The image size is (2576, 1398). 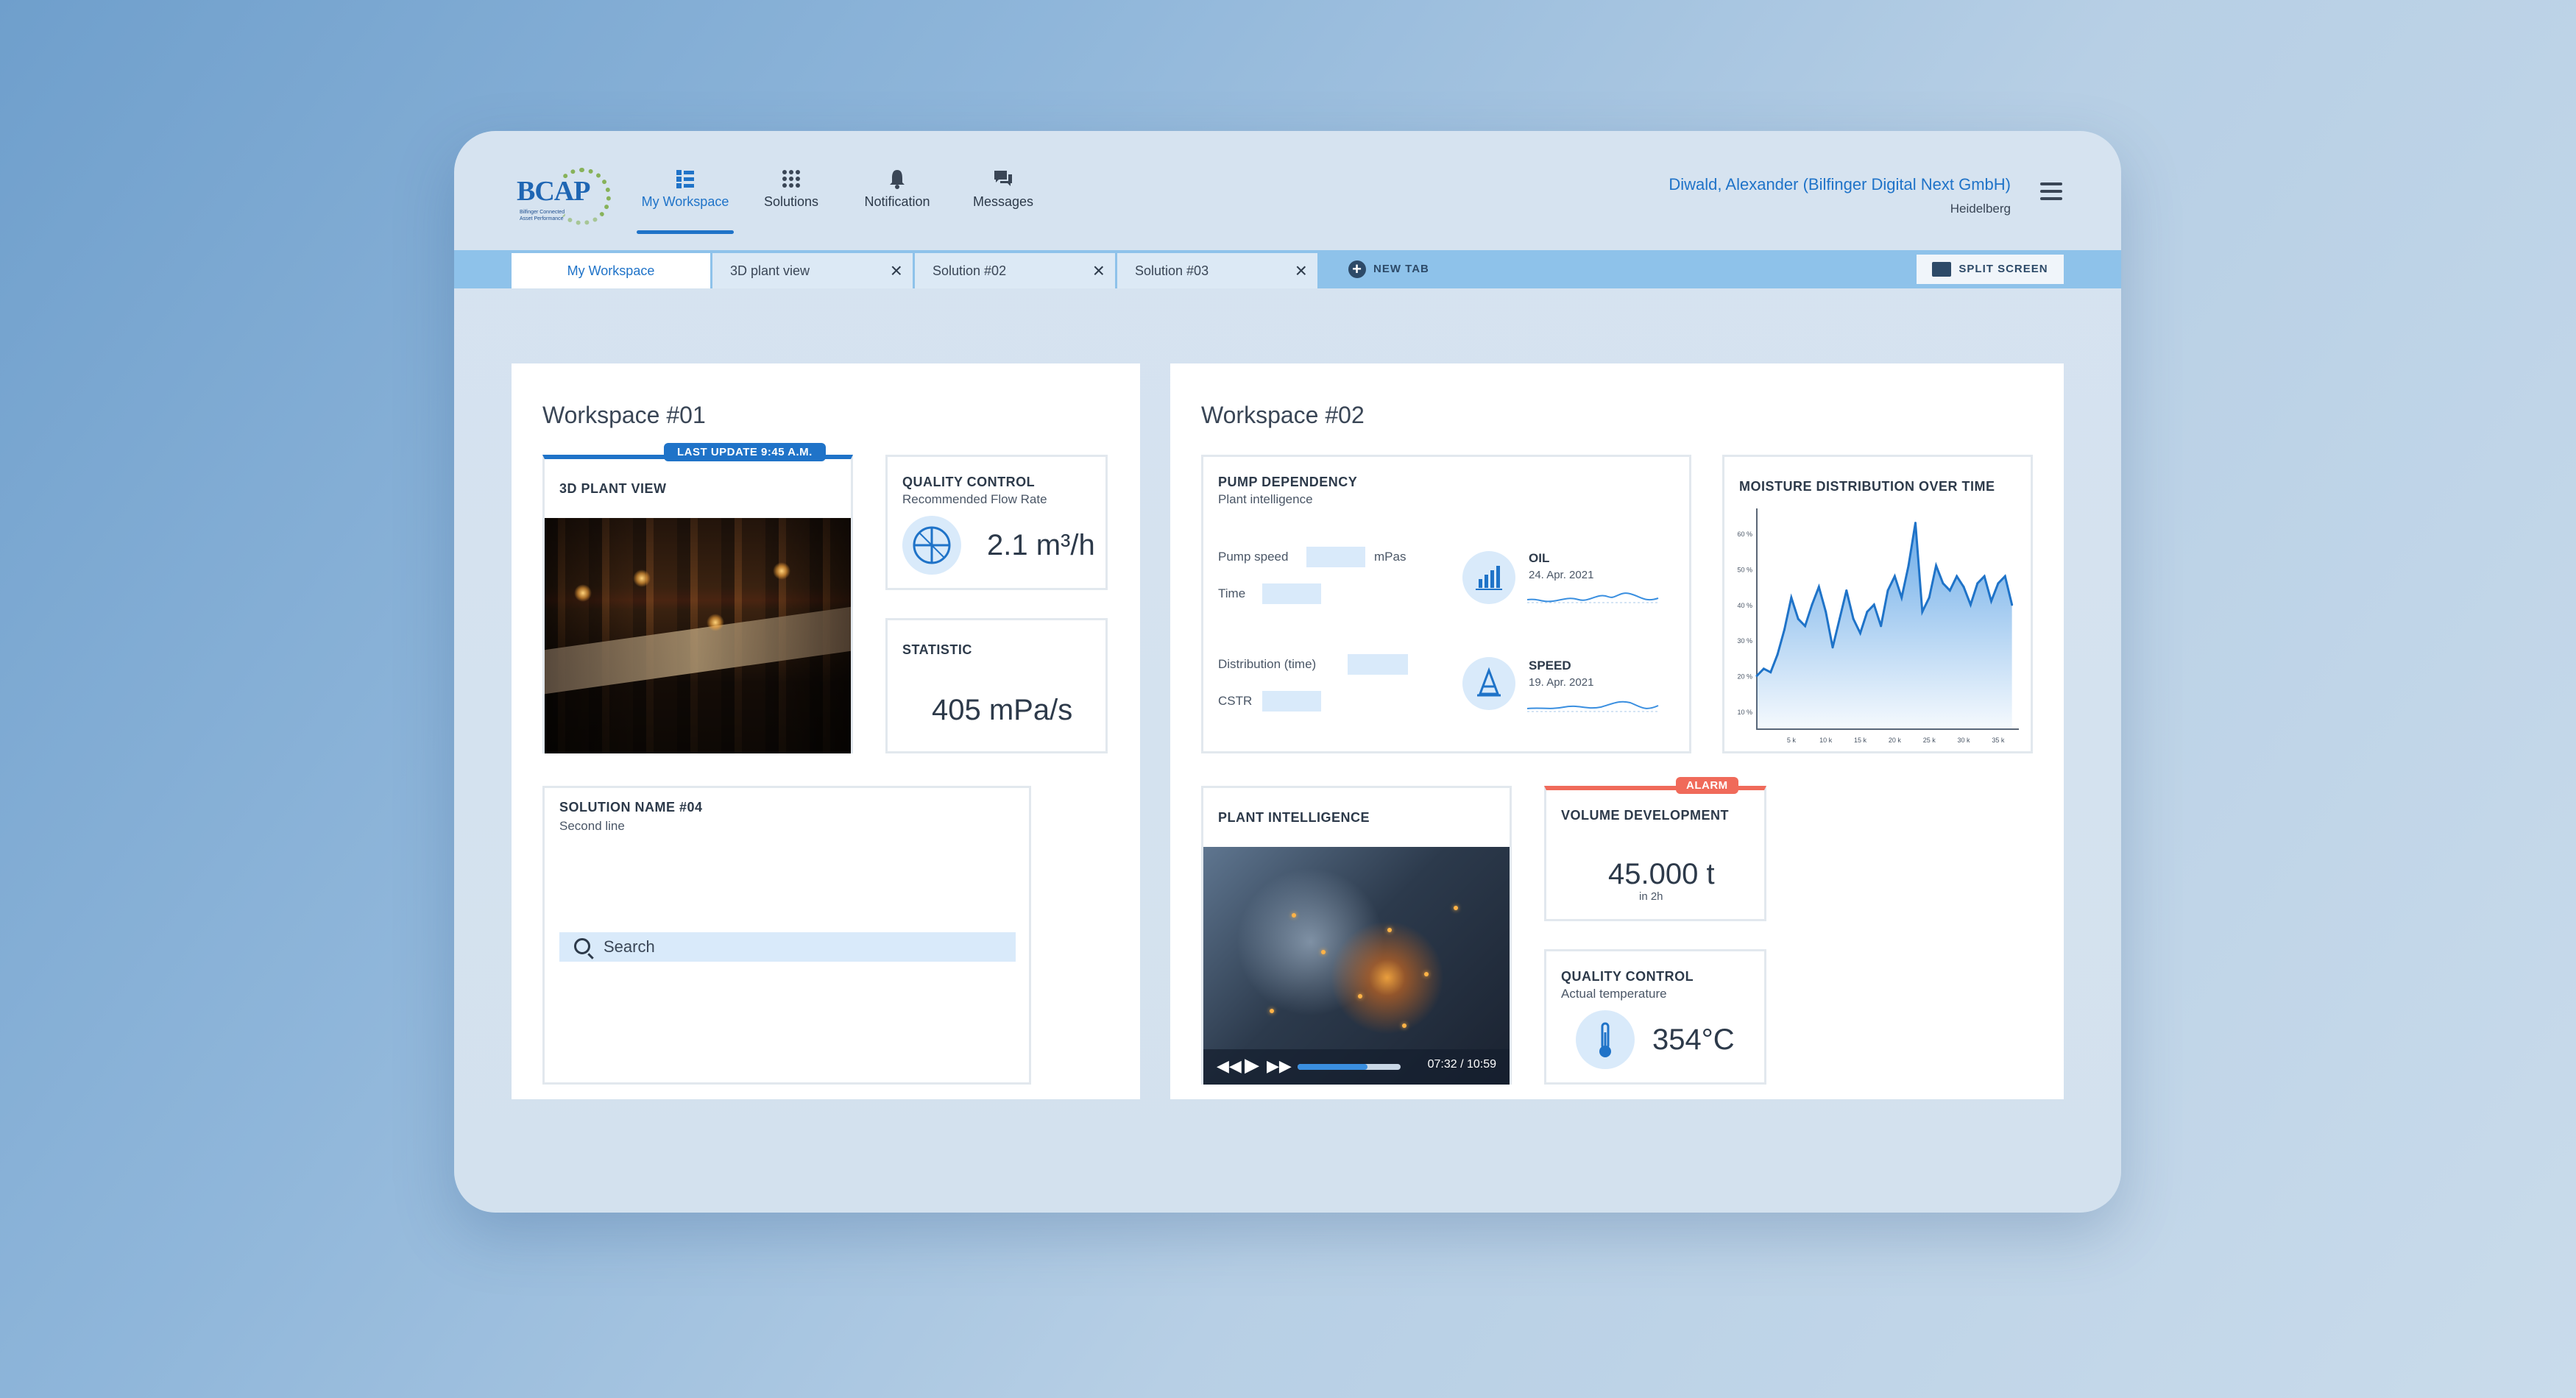 I want to click on workspace-icon, so click(x=685, y=181).